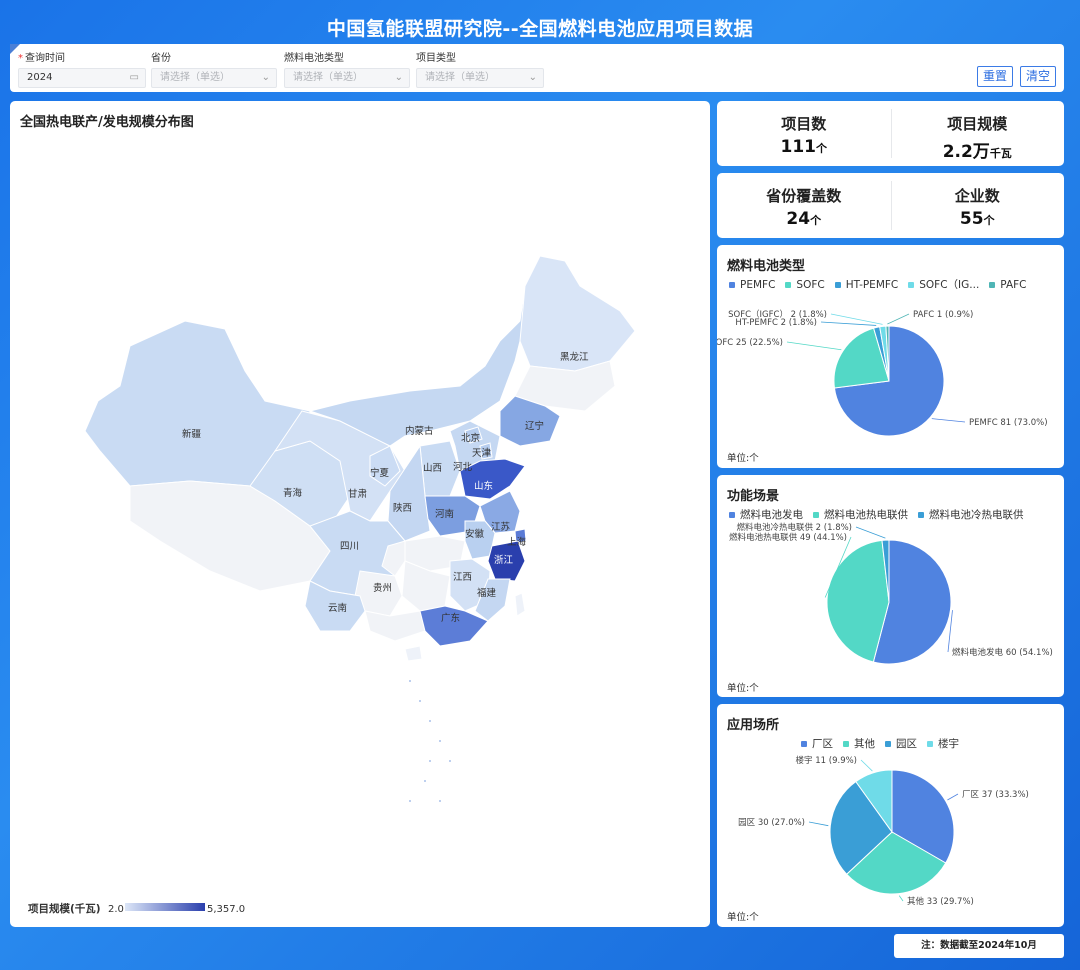  Describe the element at coordinates (463, 467) in the screenshot. I see `province-label: 河北` at that location.